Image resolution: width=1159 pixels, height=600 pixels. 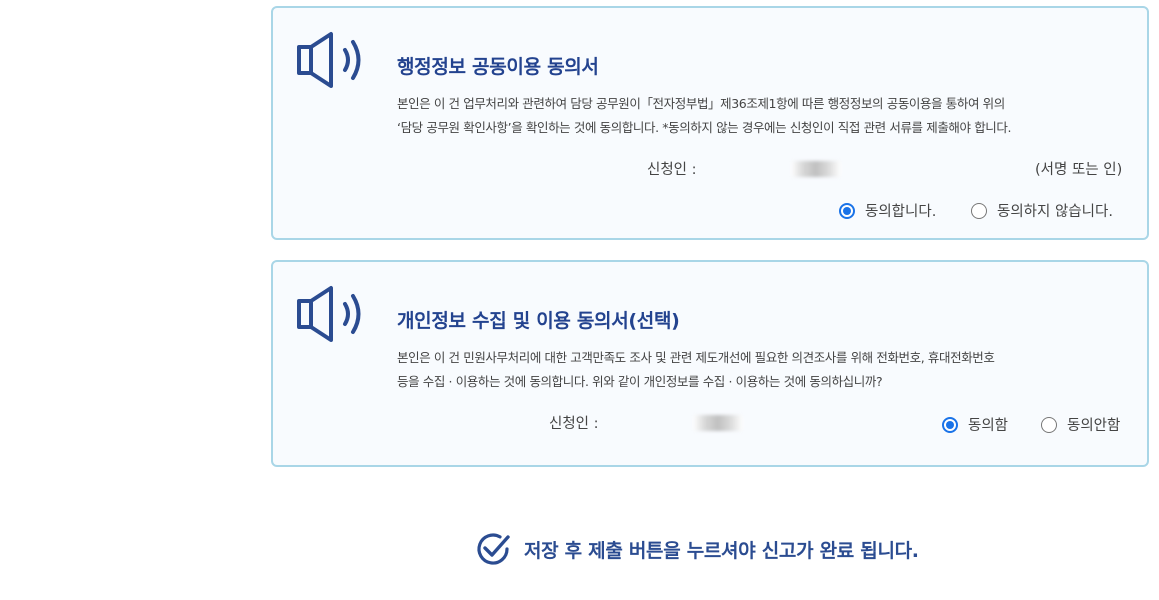 What do you see at coordinates (493, 549) in the screenshot?
I see `check-circle-icon` at bounding box center [493, 549].